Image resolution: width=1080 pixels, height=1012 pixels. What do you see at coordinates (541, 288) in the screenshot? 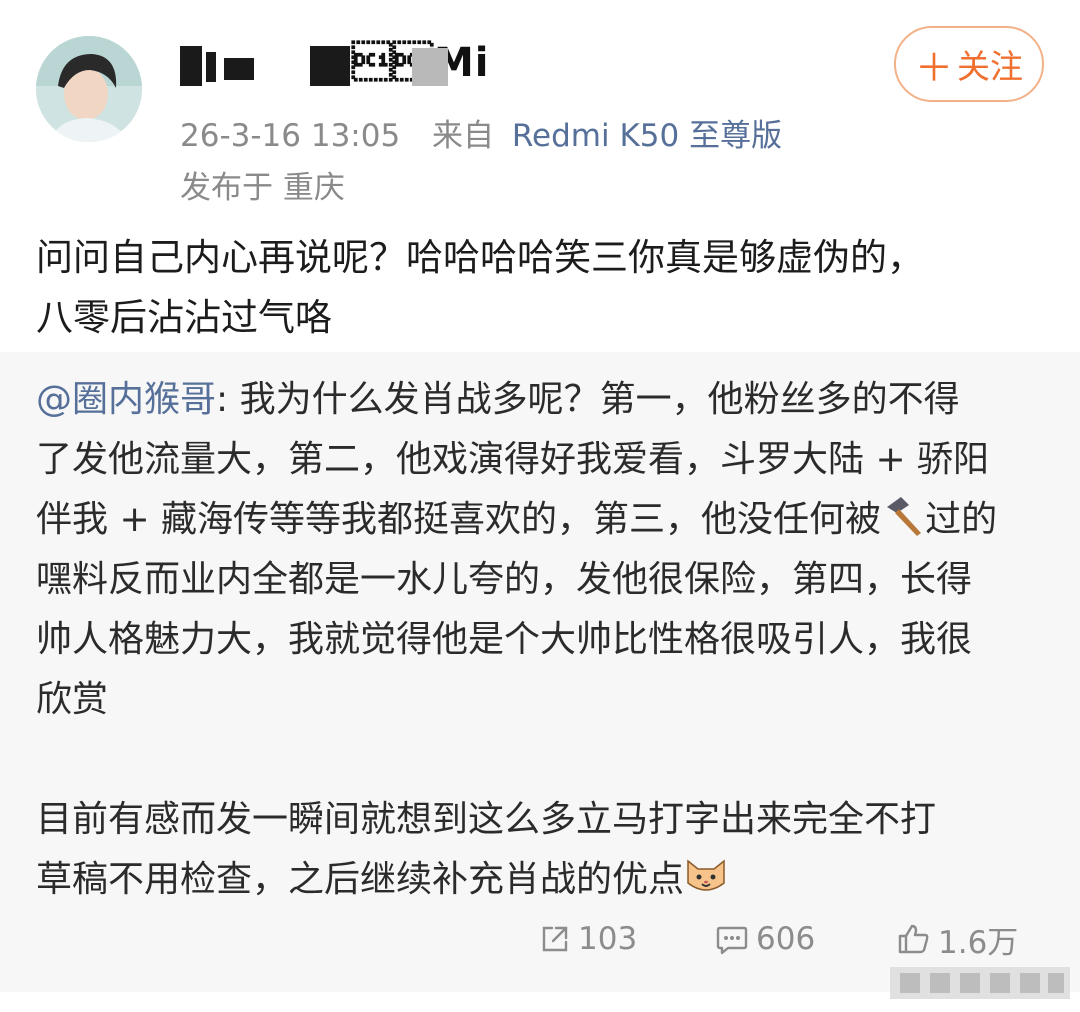
I see `post-body: 问问自己内心再说呢？哈哈哈哈笑三你真是够虚伪的， 八零后沾沾过气咯` at bounding box center [541, 288].